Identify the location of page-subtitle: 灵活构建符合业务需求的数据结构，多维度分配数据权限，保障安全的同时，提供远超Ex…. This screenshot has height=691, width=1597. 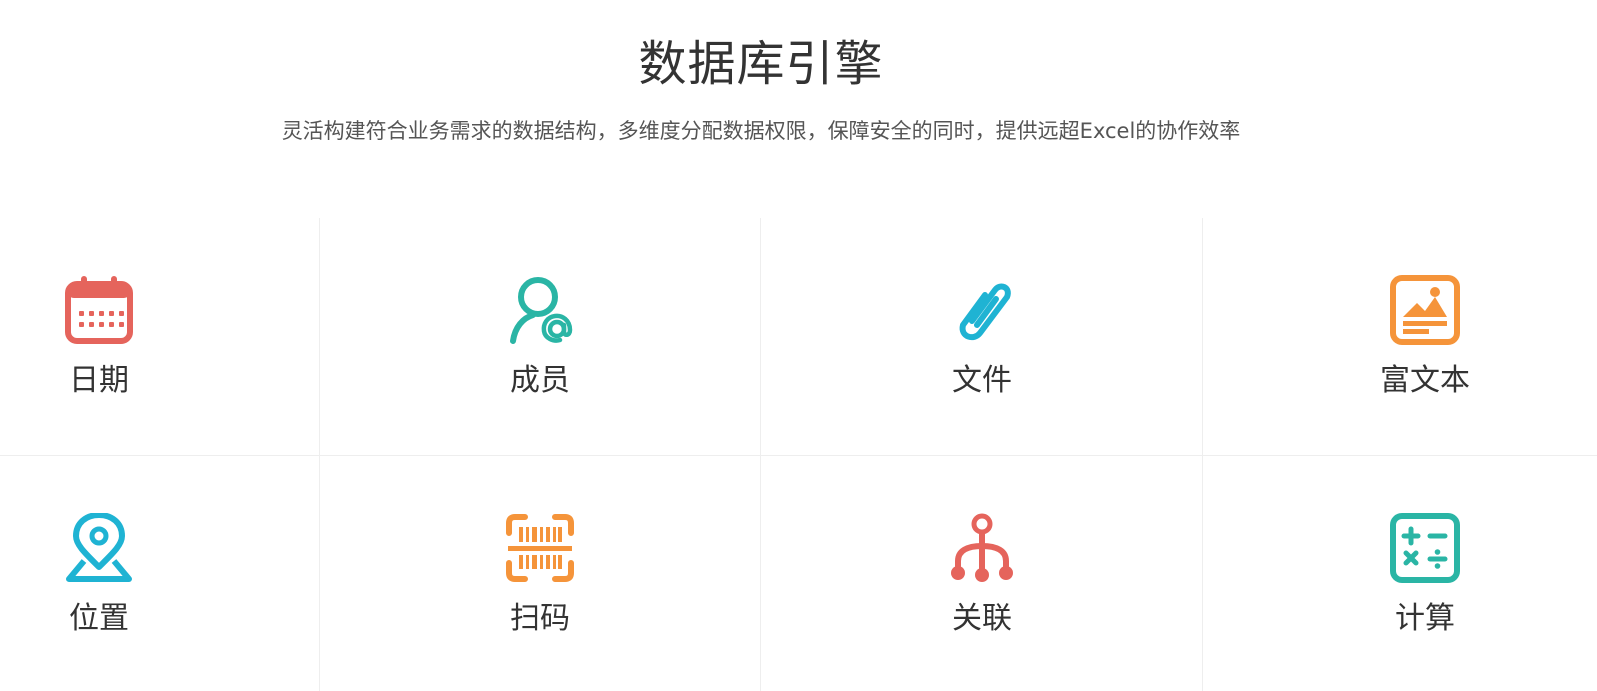
(761, 131).